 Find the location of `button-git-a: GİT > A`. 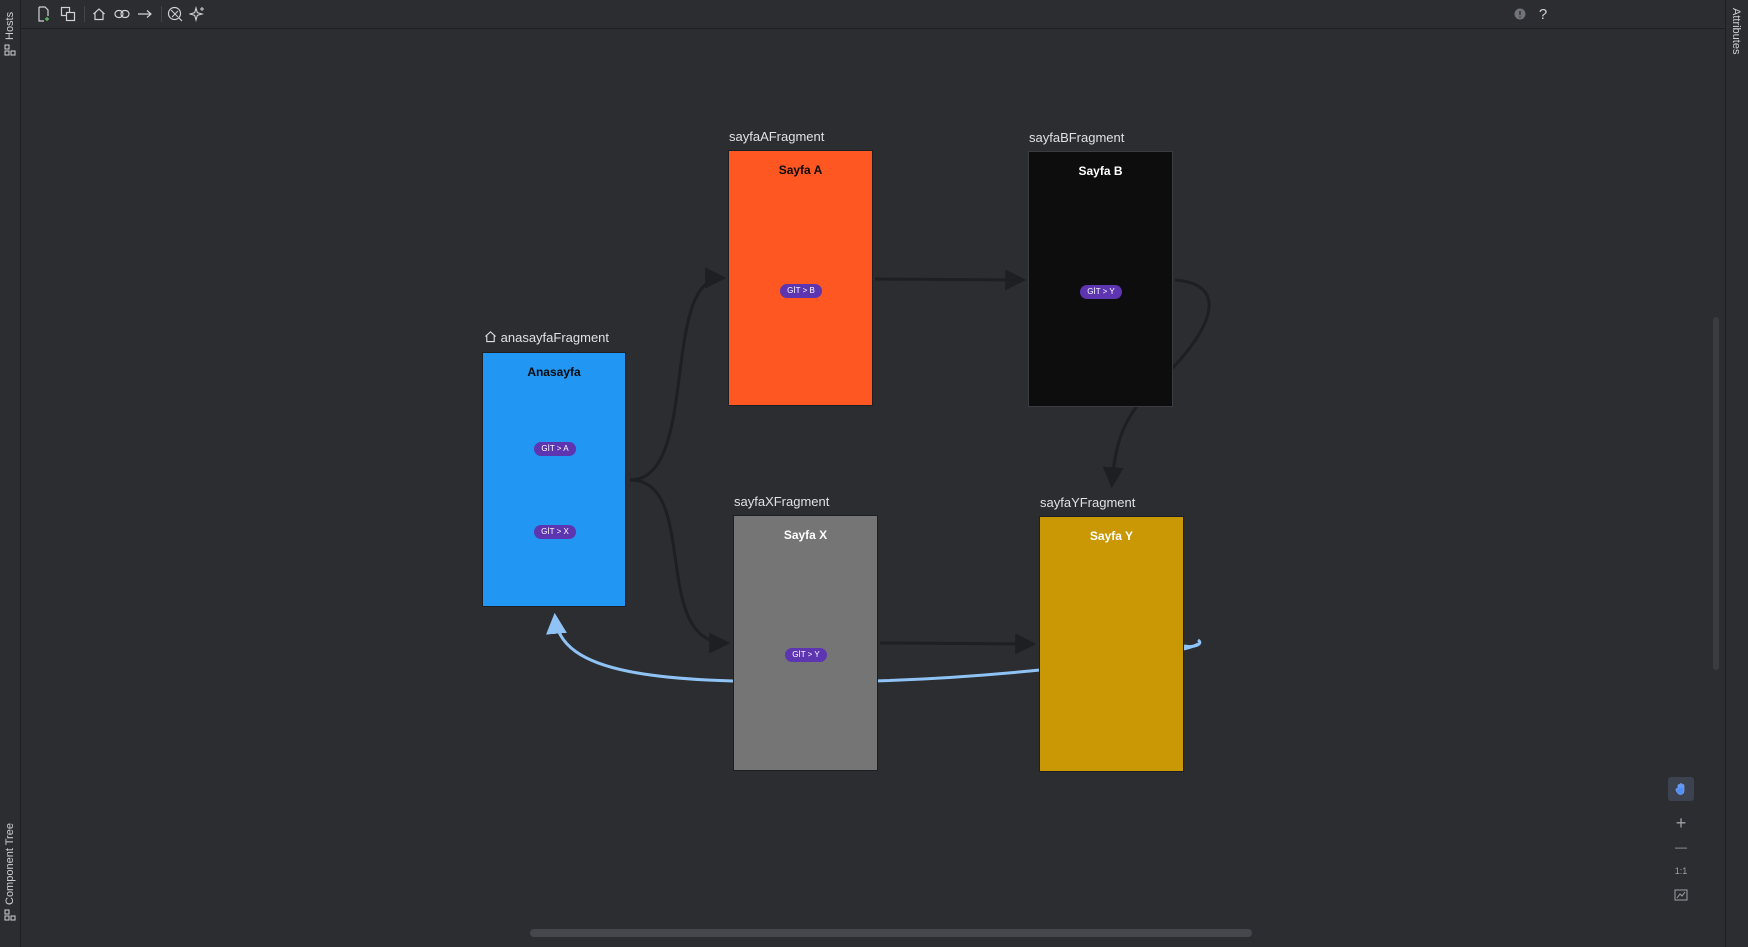

button-git-a: GİT > A is located at coordinates (555, 449).